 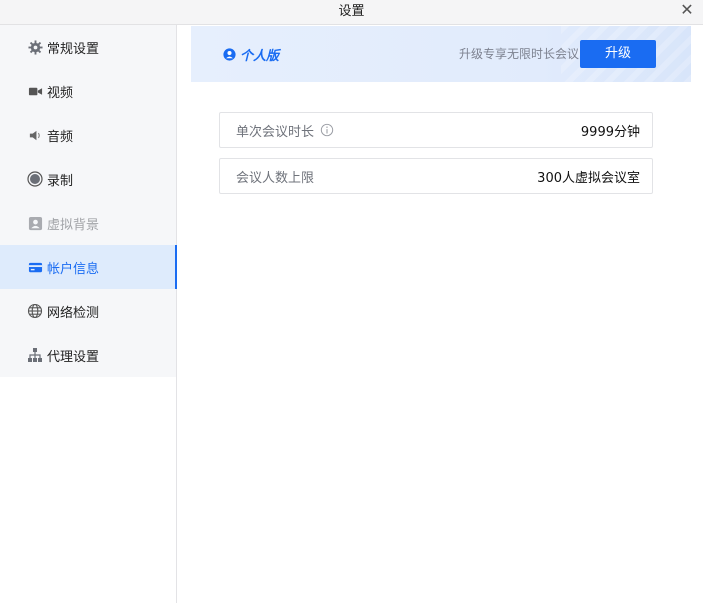 I want to click on close-icon: ✕, so click(x=687, y=9).